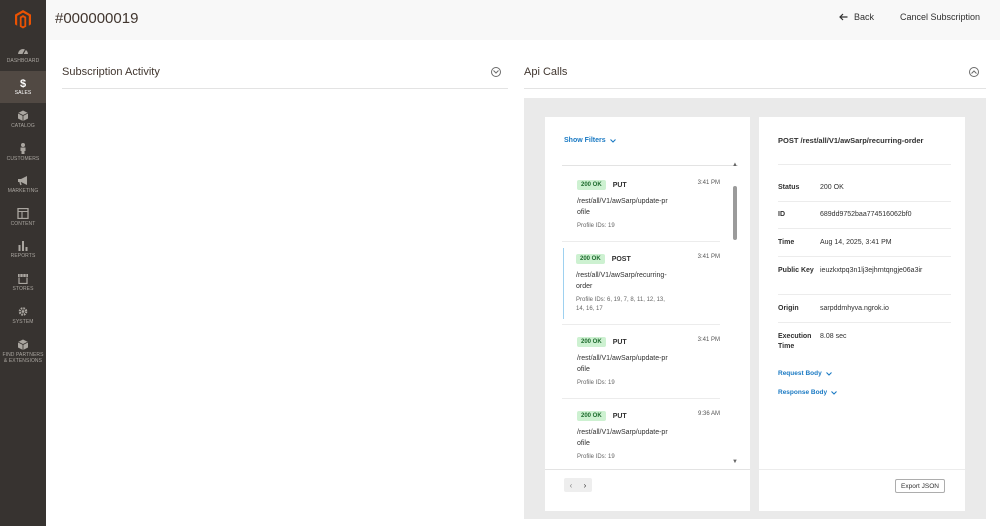 This screenshot has height=526, width=1000. I want to click on show-filters-label: Show Filters, so click(585, 140).